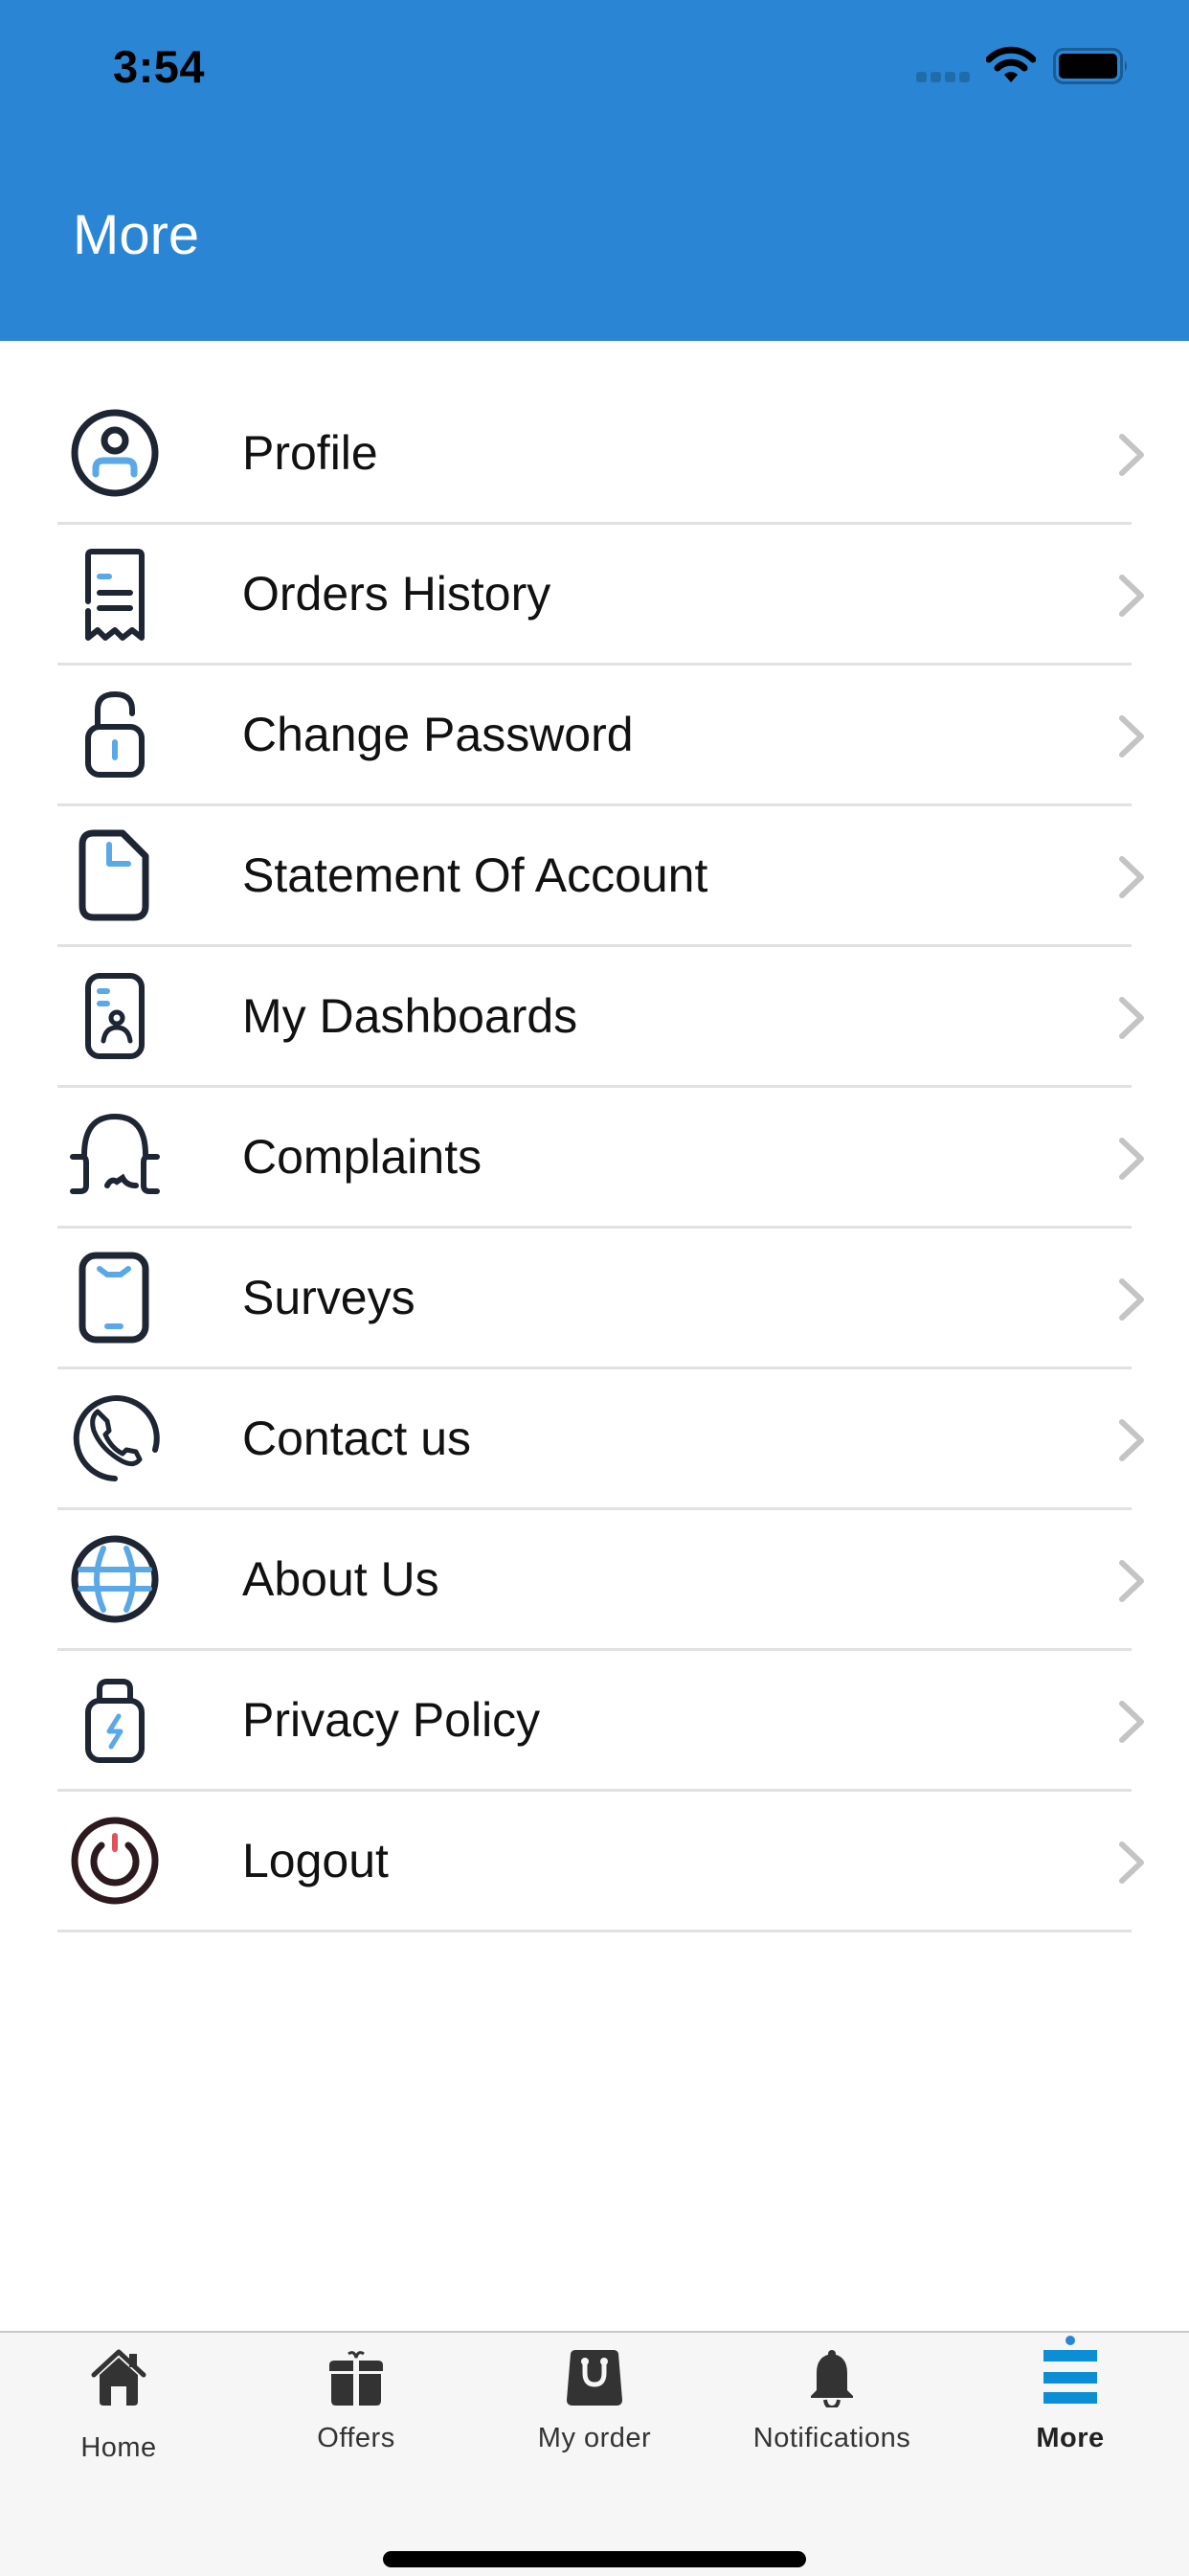 The width and height of the screenshot is (1189, 2576). I want to click on menu-item-label: Statement Of Account, so click(475, 875).